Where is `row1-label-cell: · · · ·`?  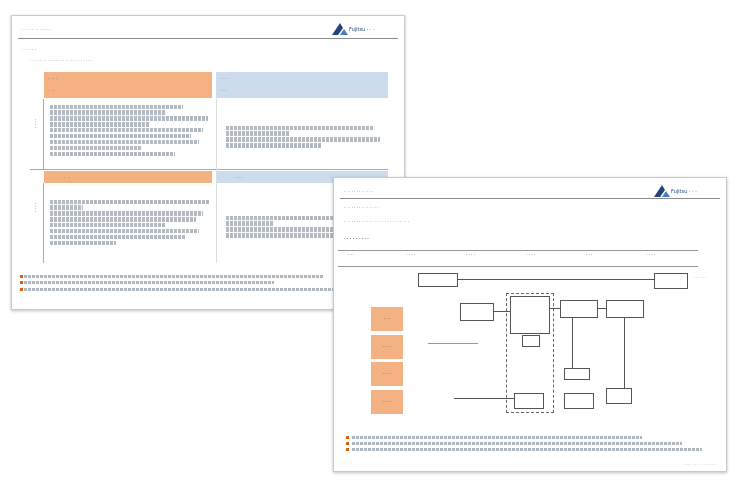 row1-label-cell: · · · · is located at coordinates (37, 134).